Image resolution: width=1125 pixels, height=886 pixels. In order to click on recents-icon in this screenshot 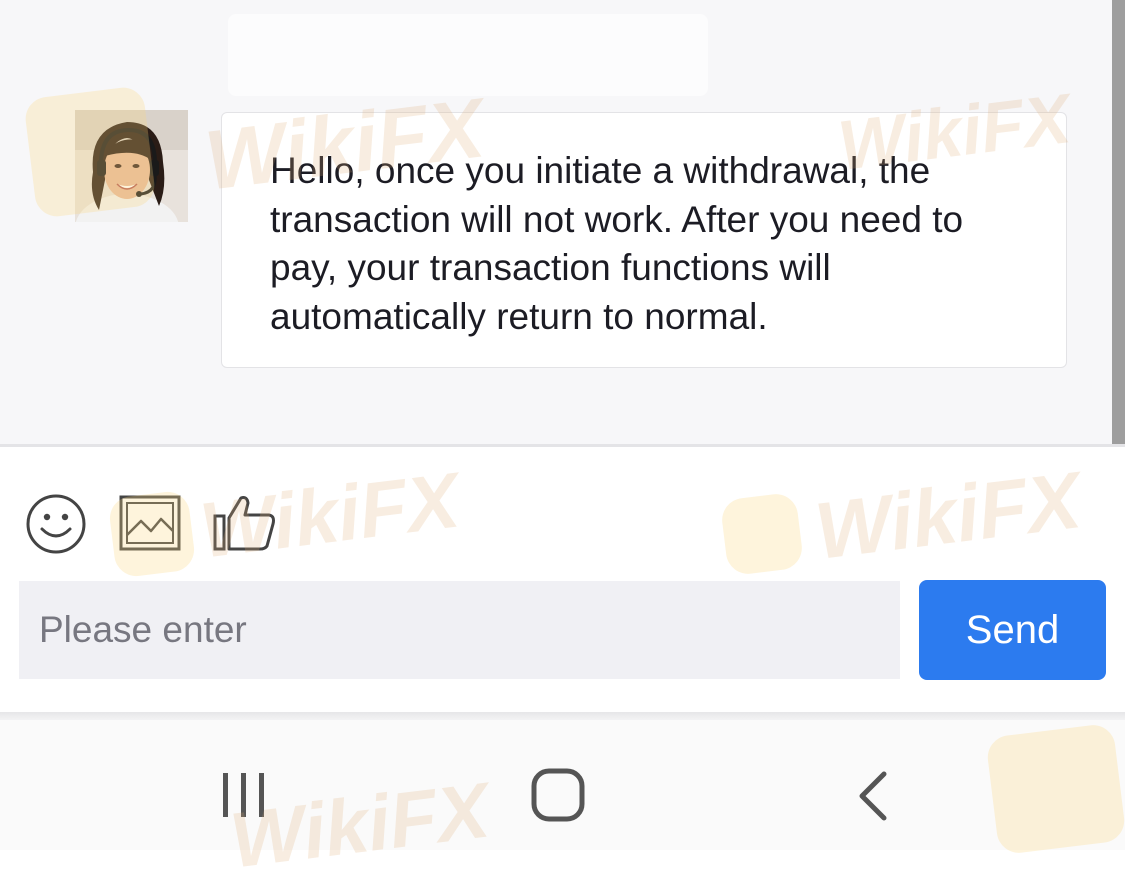, I will do `click(244, 795)`.